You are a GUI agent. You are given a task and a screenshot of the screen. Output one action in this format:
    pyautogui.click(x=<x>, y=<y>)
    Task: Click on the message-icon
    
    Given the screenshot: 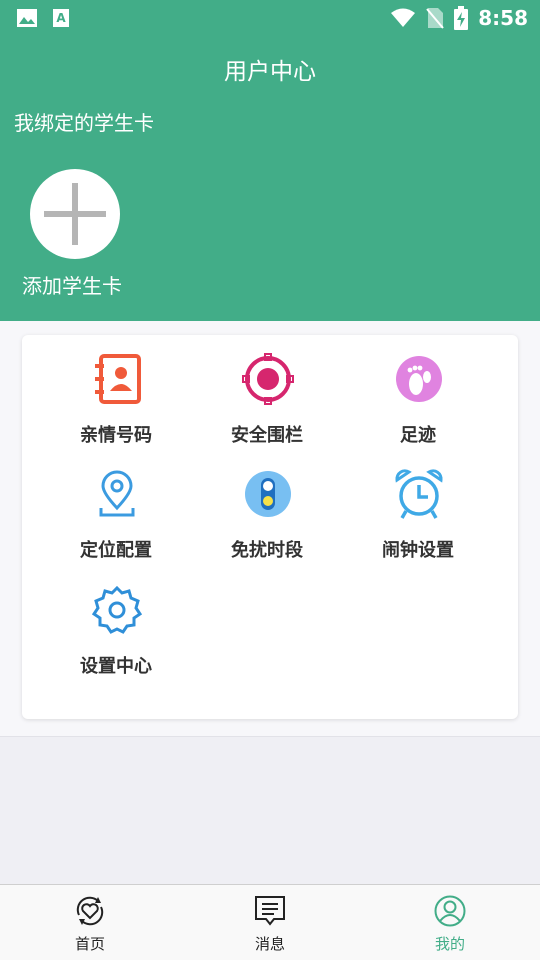 What is the action you would take?
    pyautogui.click(x=270, y=911)
    